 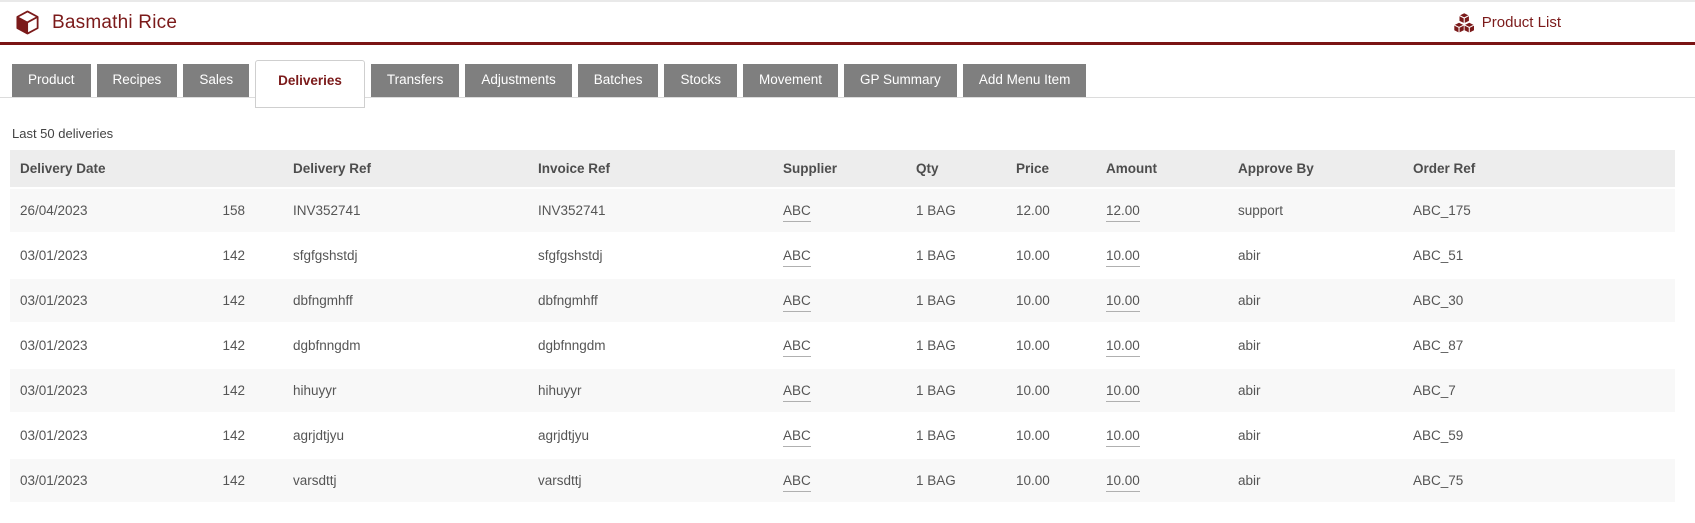 I want to click on cell-delivery_ref: hihuyyr, so click(x=405, y=391).